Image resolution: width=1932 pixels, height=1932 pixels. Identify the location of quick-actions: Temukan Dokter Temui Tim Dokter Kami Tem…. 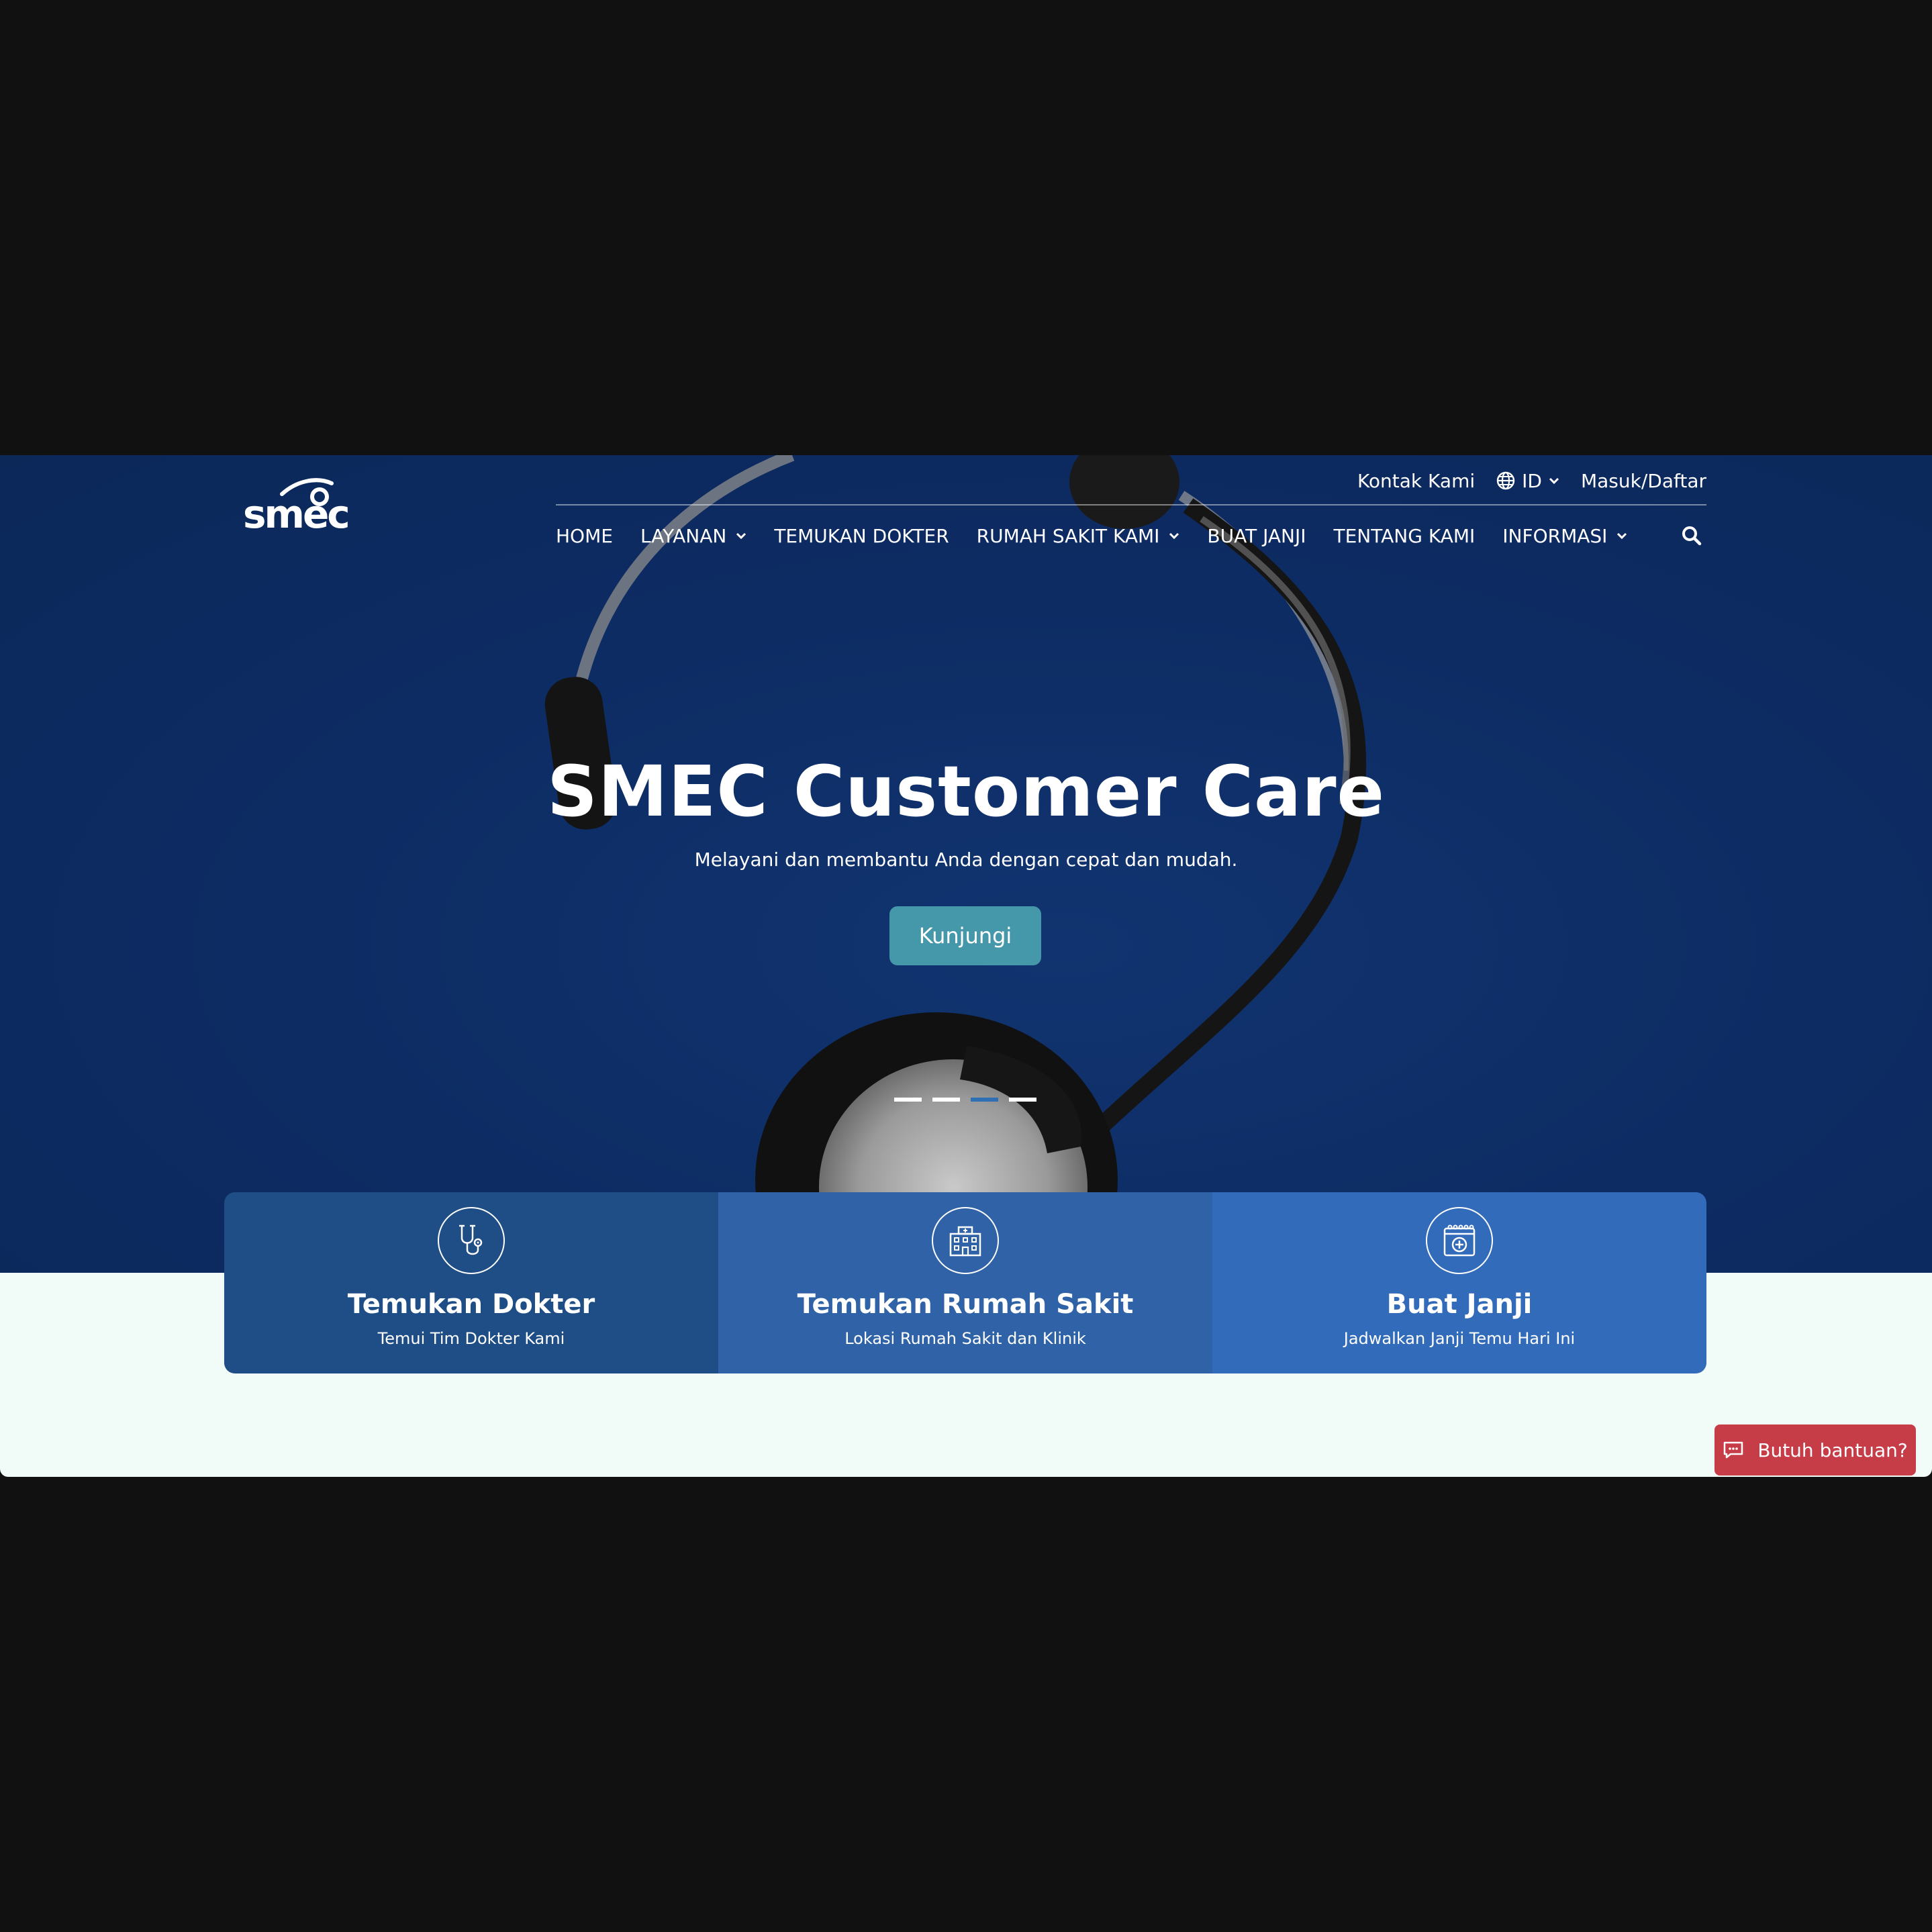
(965, 1282).